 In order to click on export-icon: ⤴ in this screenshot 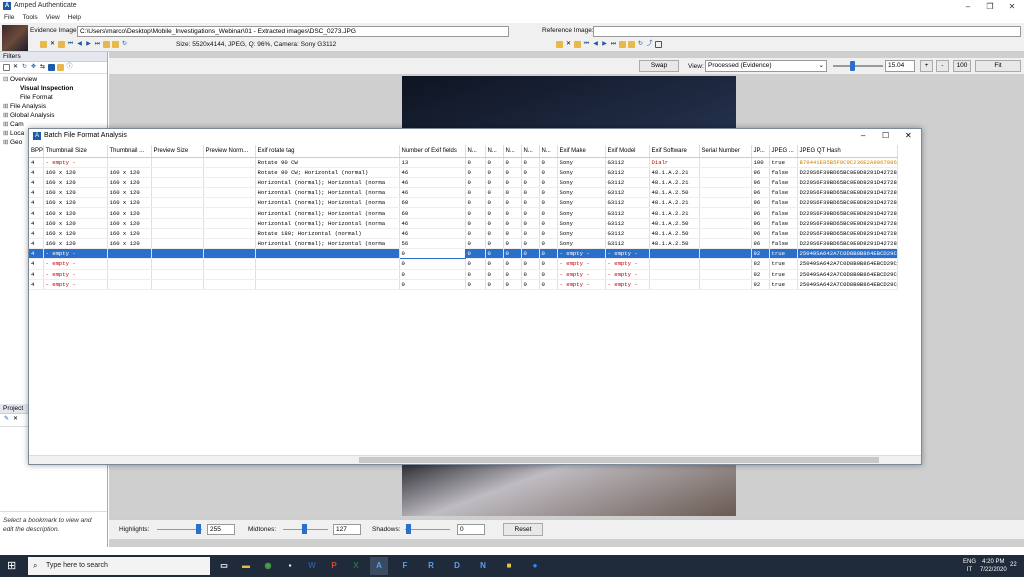, I will do `click(649, 44)`.